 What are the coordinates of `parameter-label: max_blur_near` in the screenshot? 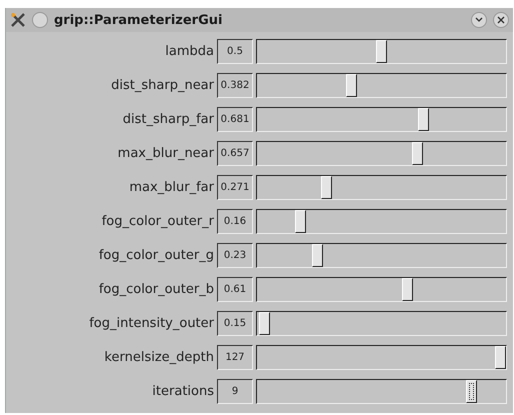 It's located at (165, 153).